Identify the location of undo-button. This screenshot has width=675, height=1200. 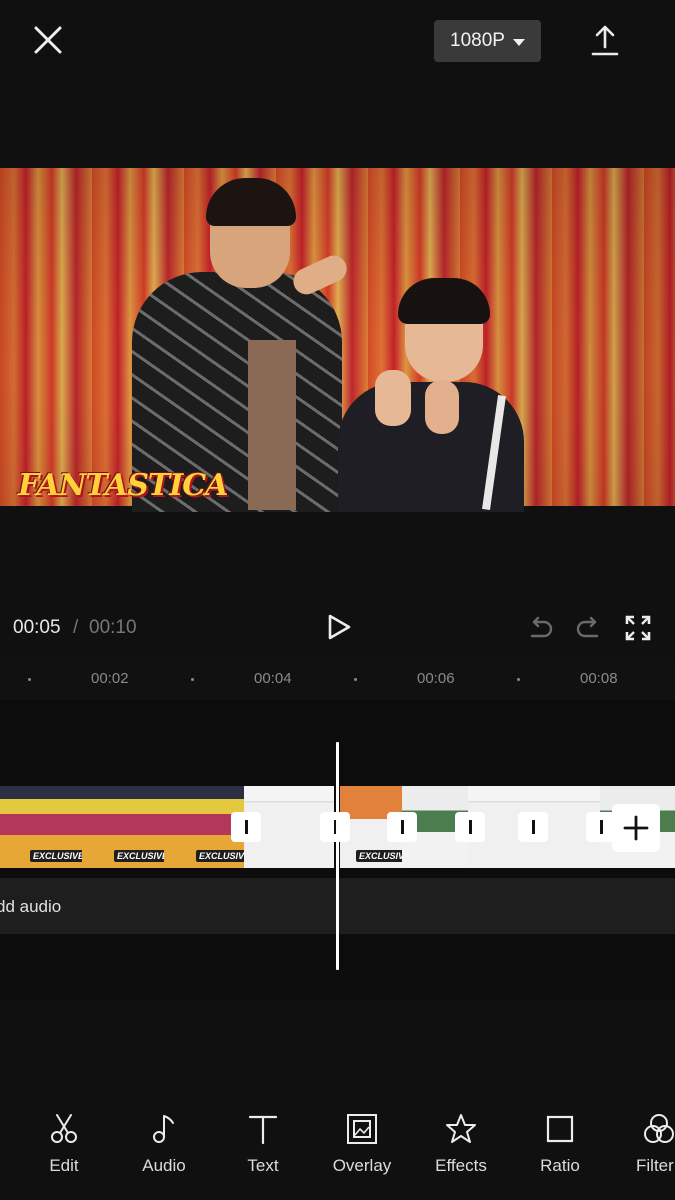
(540, 628).